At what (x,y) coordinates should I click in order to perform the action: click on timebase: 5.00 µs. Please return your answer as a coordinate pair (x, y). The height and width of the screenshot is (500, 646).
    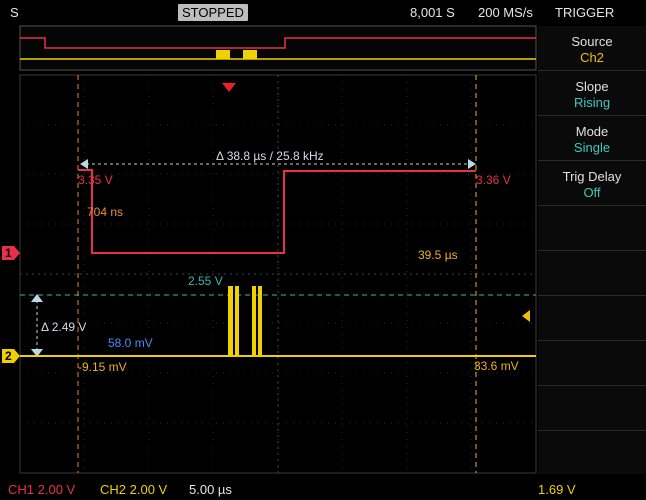
    Looking at the image, I should click on (210, 489).